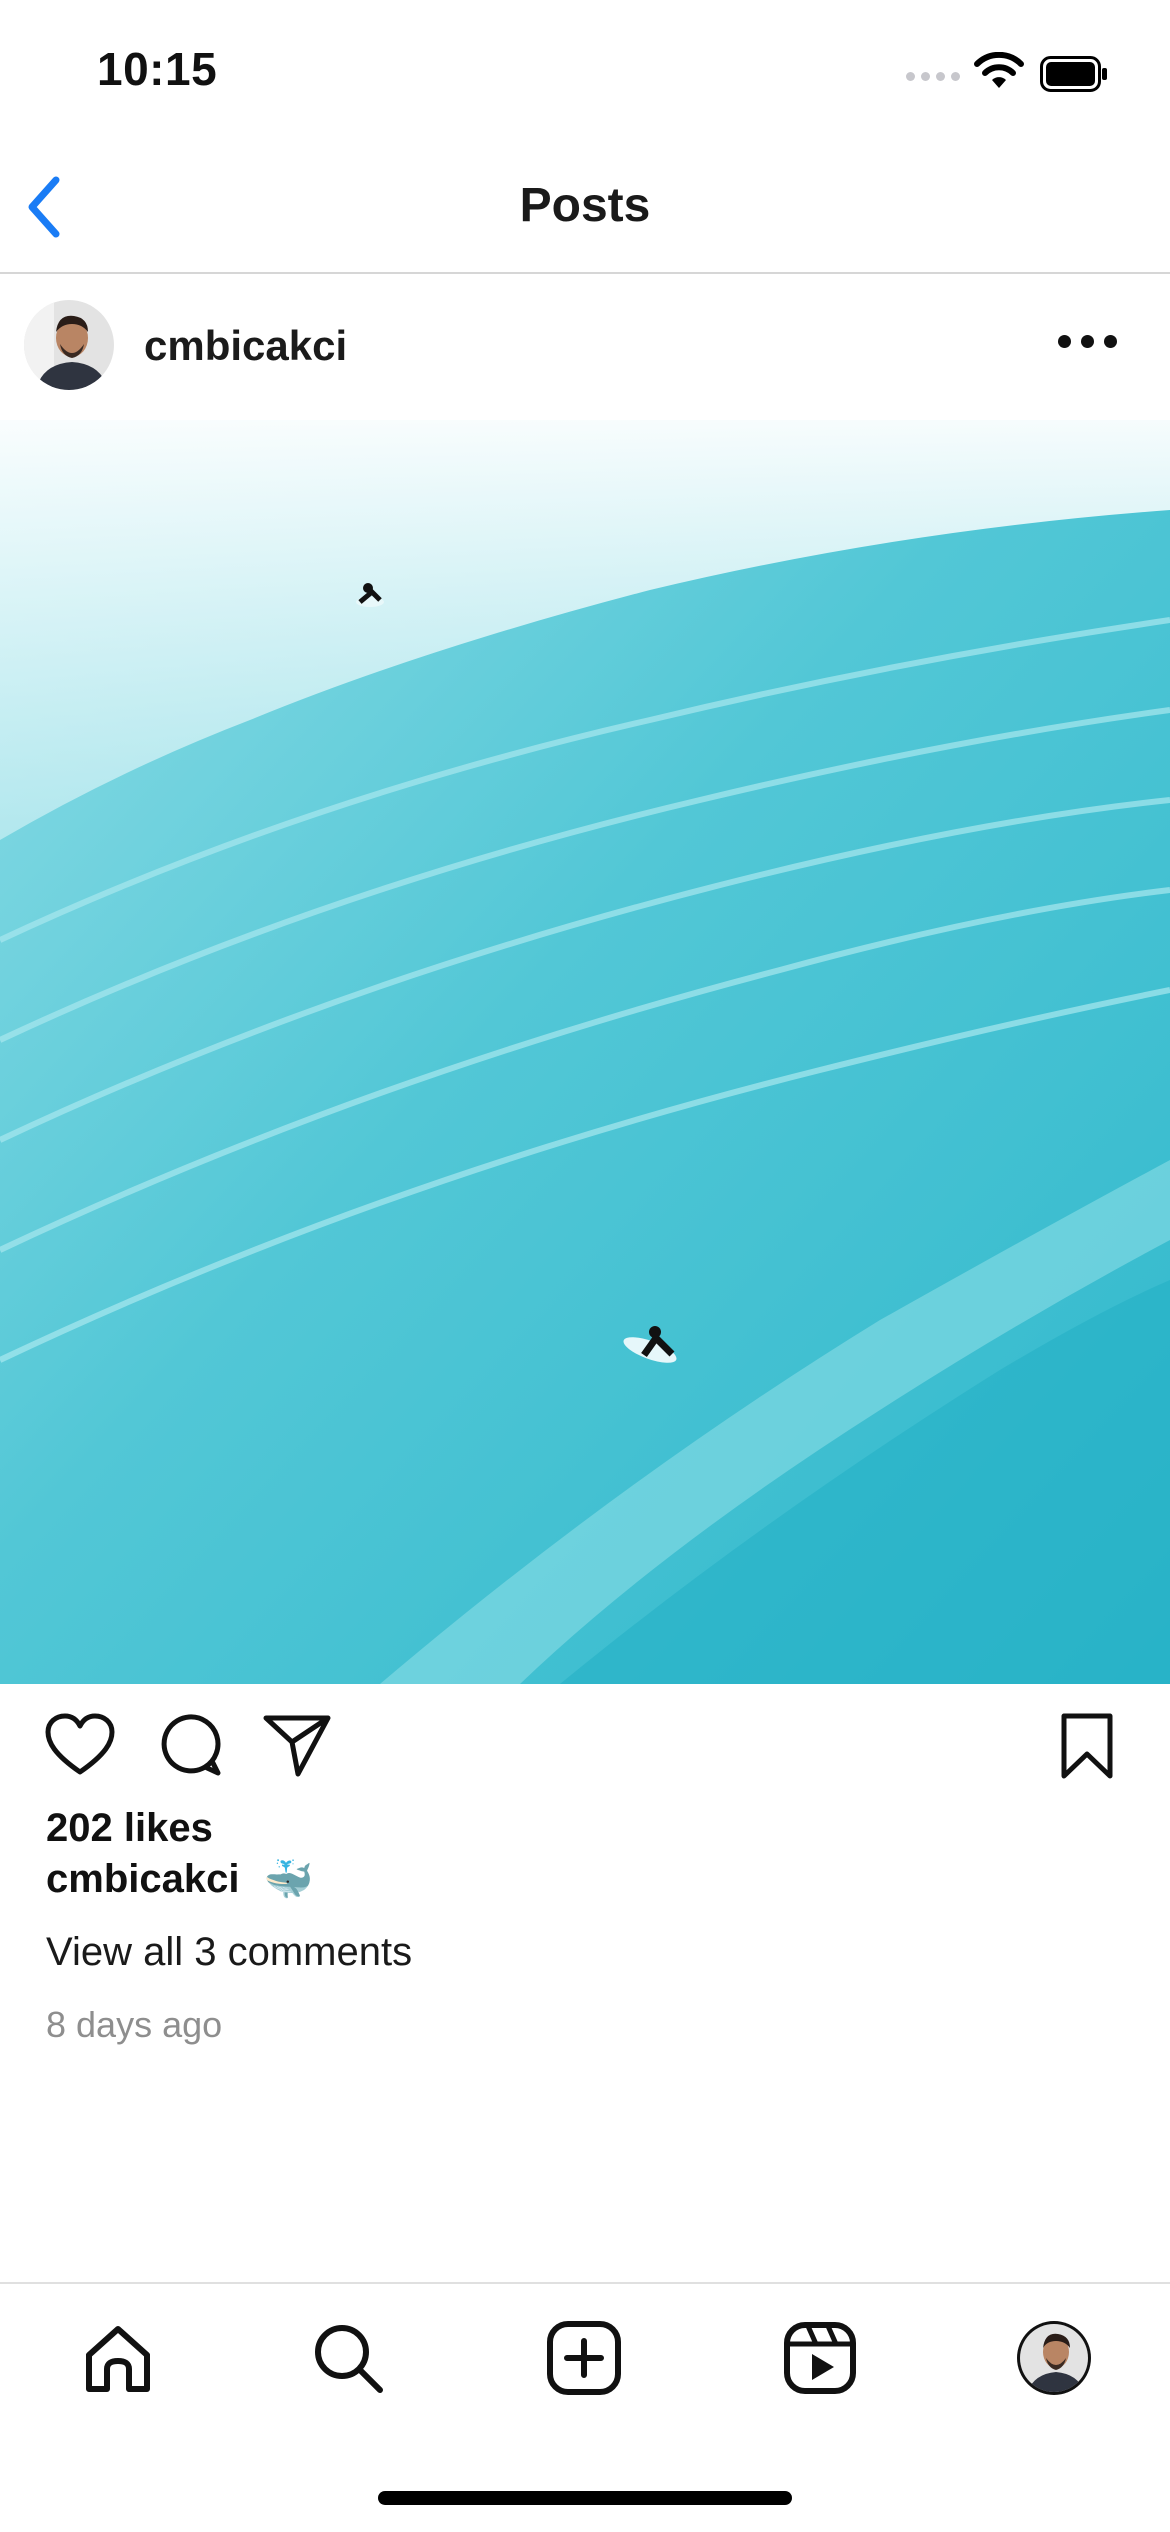 This screenshot has height=2532, width=1170. What do you see at coordinates (118, 2358) in the screenshot?
I see `home-icon` at bounding box center [118, 2358].